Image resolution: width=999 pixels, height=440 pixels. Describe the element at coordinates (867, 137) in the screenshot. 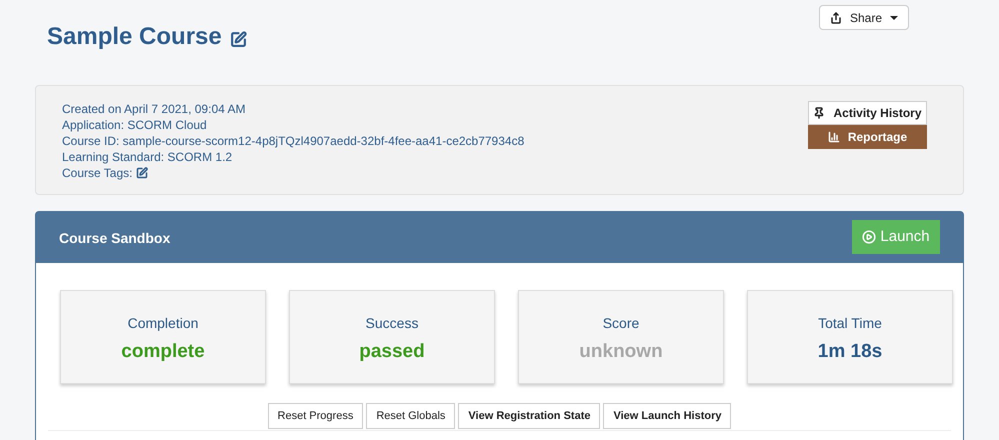

I see `report-button: Reportage` at that location.